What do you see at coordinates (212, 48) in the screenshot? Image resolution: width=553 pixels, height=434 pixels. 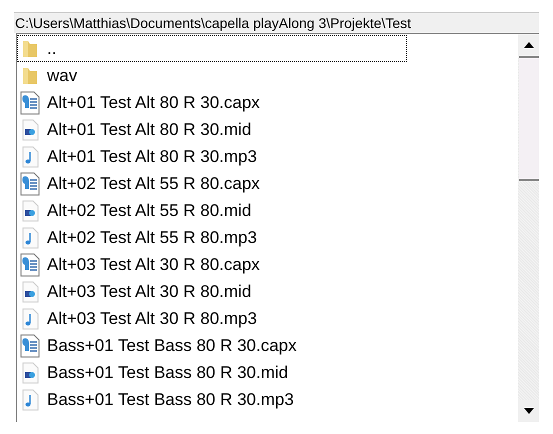 I see `file-item: ..` at bounding box center [212, 48].